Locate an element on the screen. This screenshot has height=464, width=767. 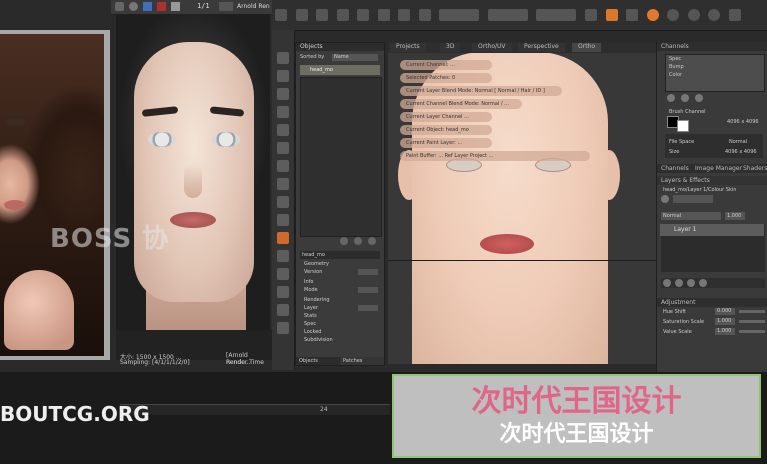
circle-icon is located at coordinates (133, 6).